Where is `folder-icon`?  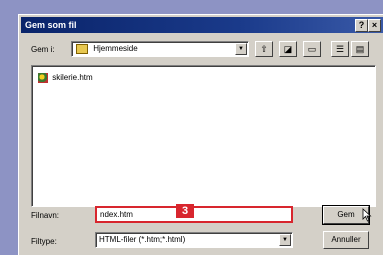
folder-icon is located at coordinates (82, 48).